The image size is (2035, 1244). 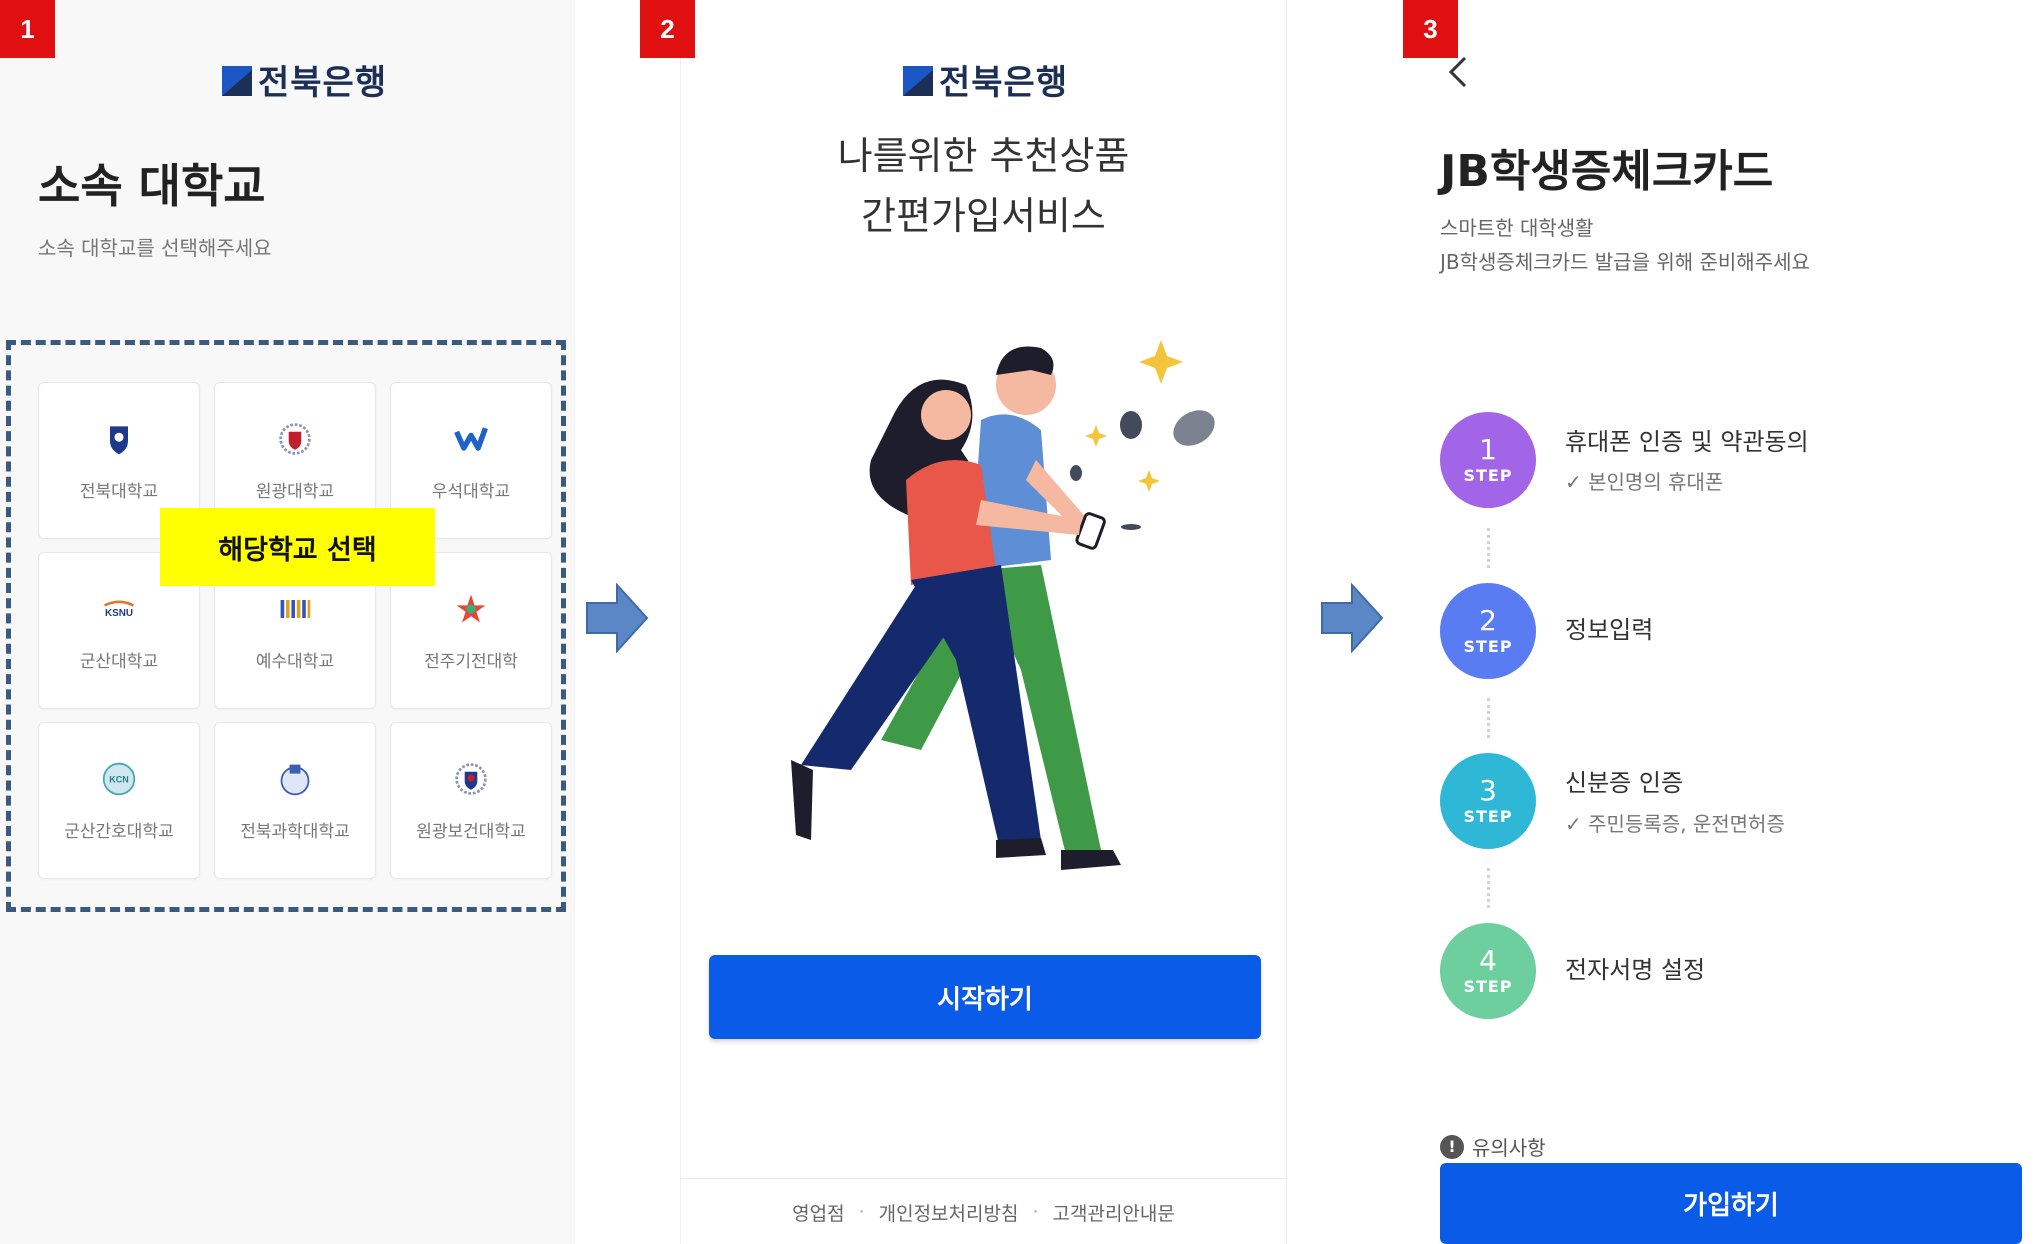 I want to click on page-subtitle: 소속 대학교를 선택해주세요, so click(x=155, y=248).